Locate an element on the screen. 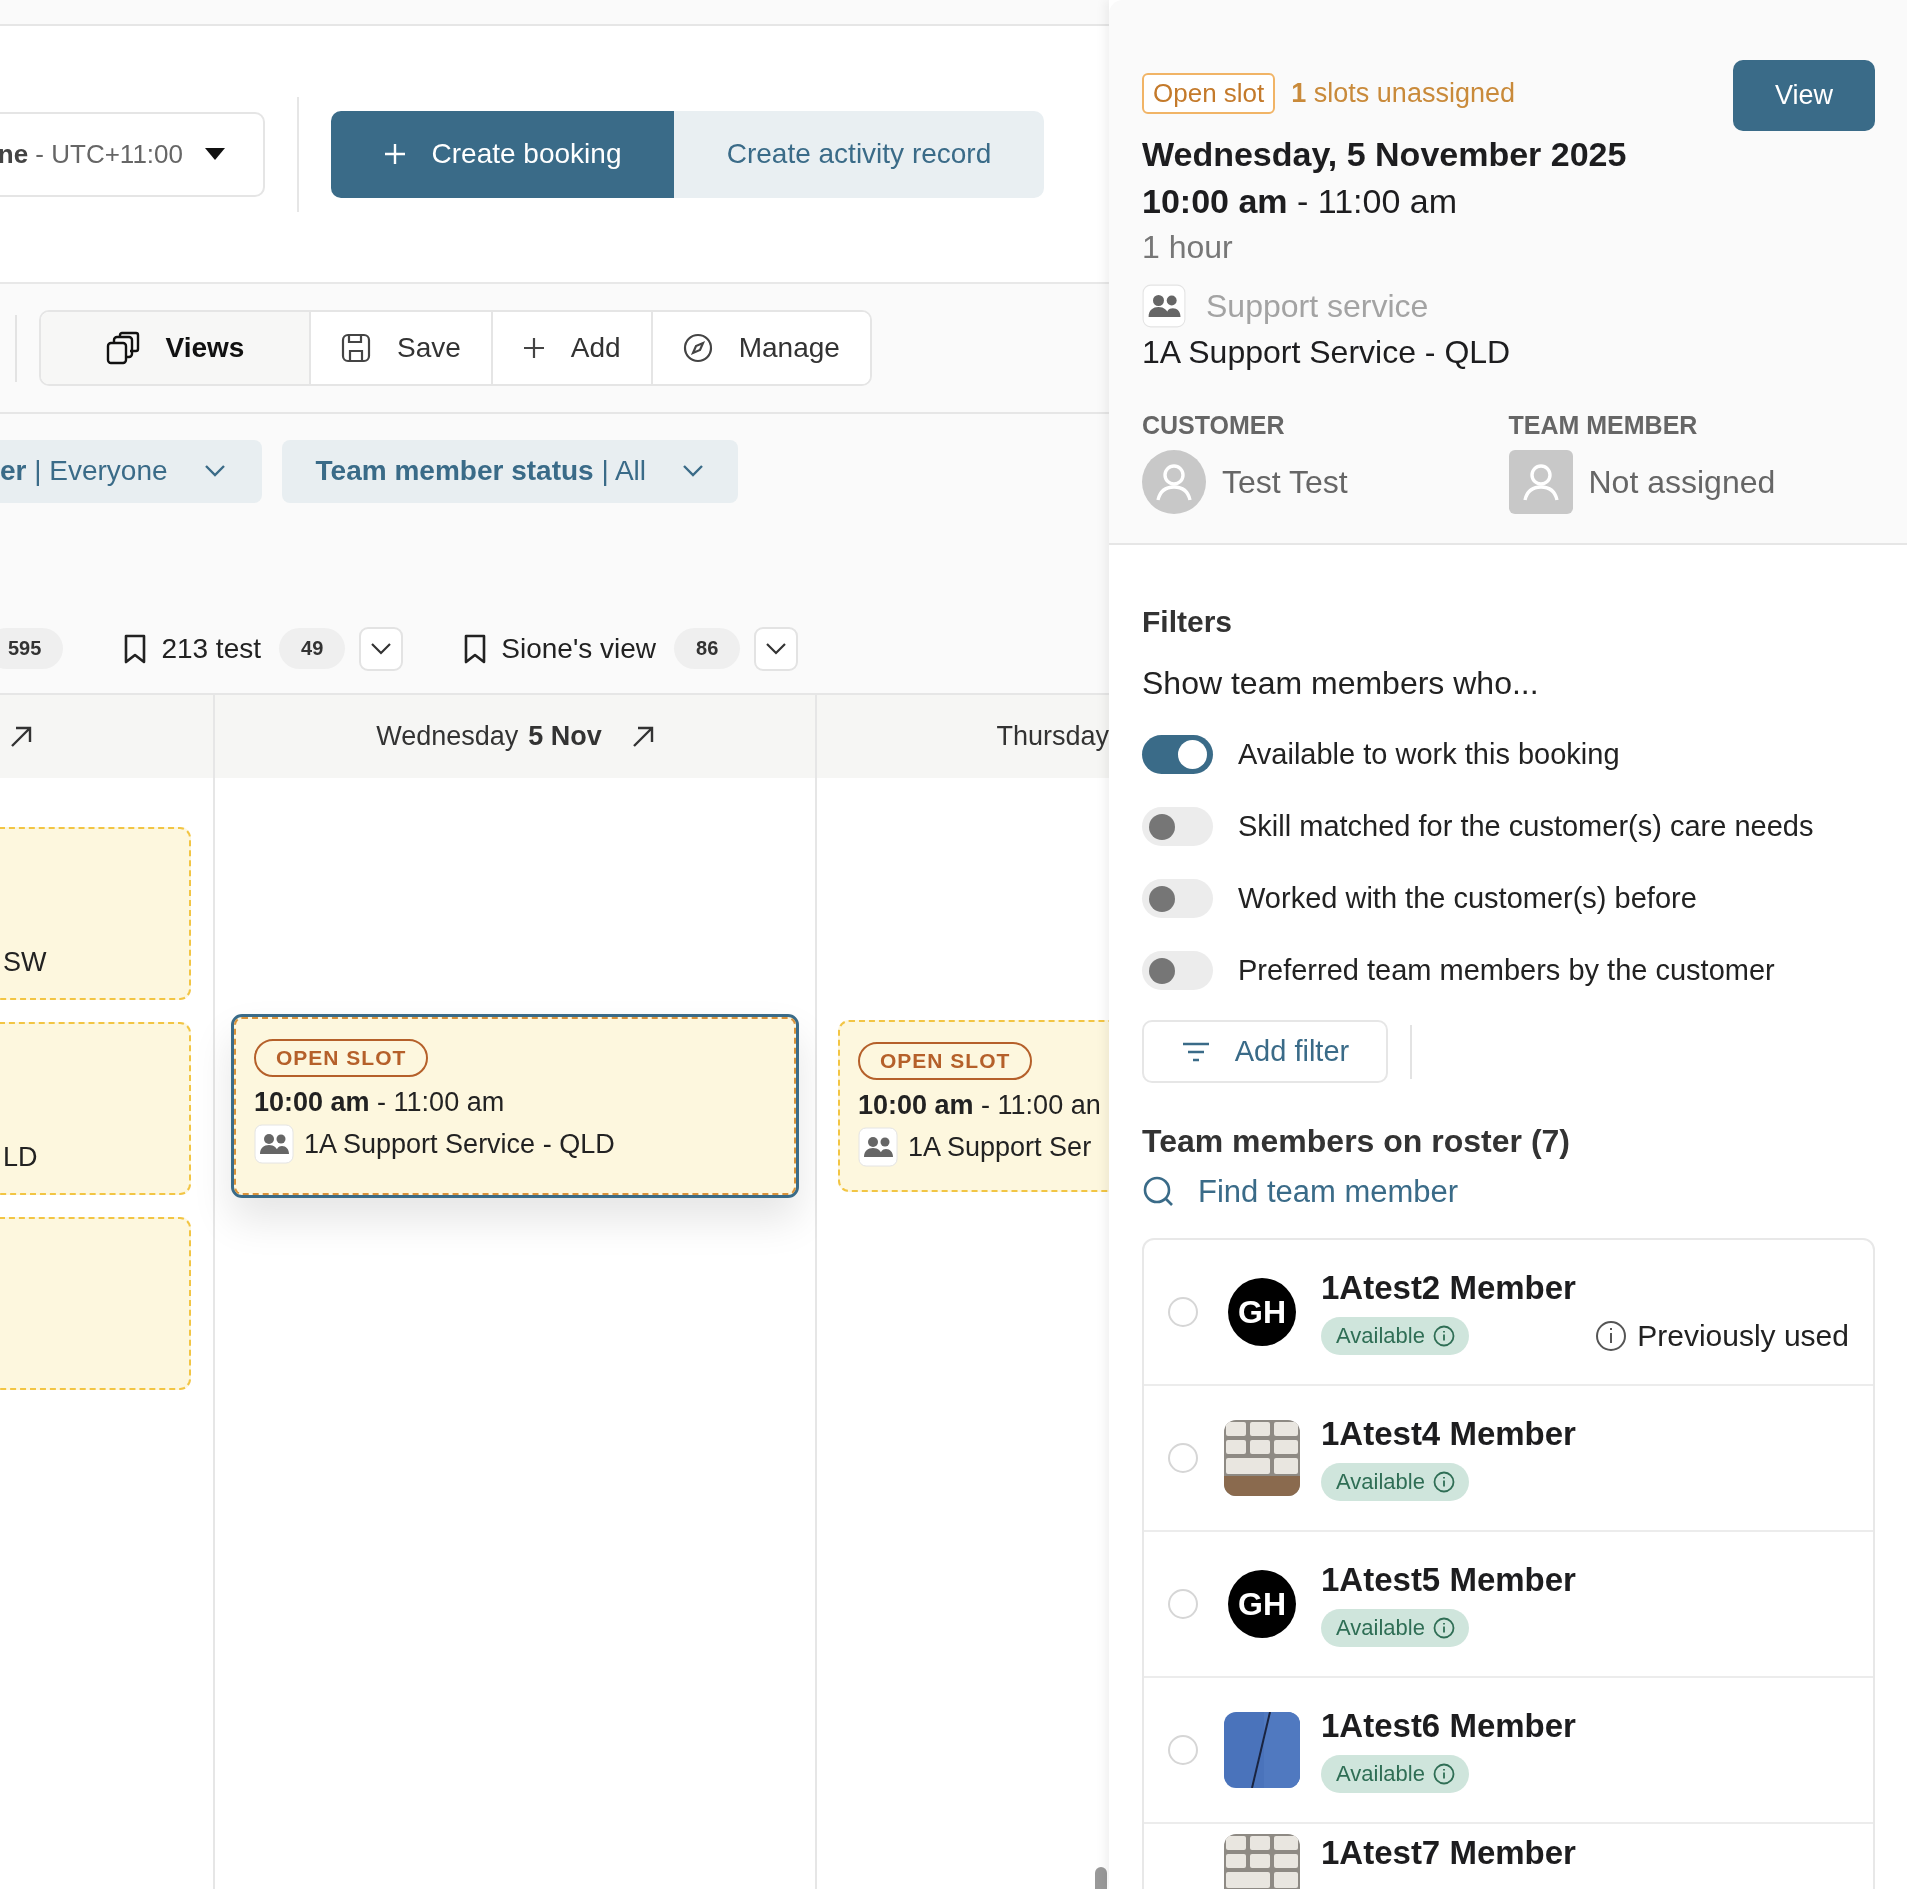 The width and height of the screenshot is (1907, 1889). booking-card: OPEN SLOT 10:00 am - 11:00 an 1A Support Ser is located at coordinates (973, 1106).